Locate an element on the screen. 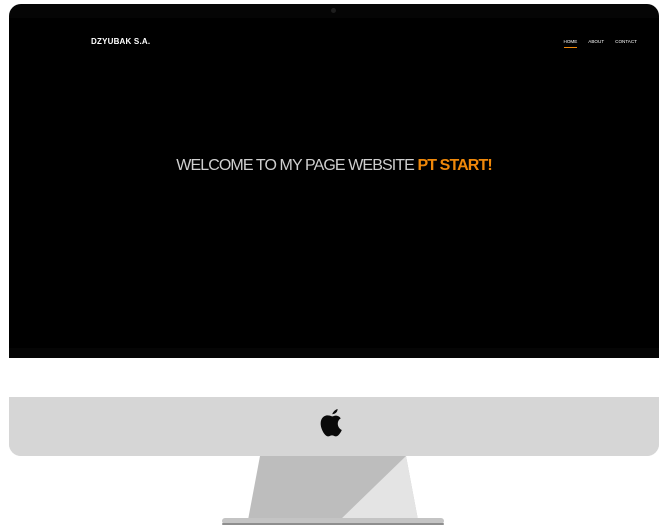  hero-heading: WELCOME TO MY PAGE WEBSITE PT START! is located at coordinates (334, 166).